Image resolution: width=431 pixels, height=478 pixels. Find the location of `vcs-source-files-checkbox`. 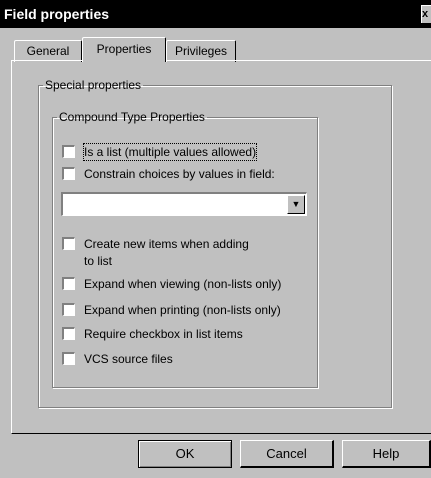

vcs-source-files-checkbox is located at coordinates (68, 358).